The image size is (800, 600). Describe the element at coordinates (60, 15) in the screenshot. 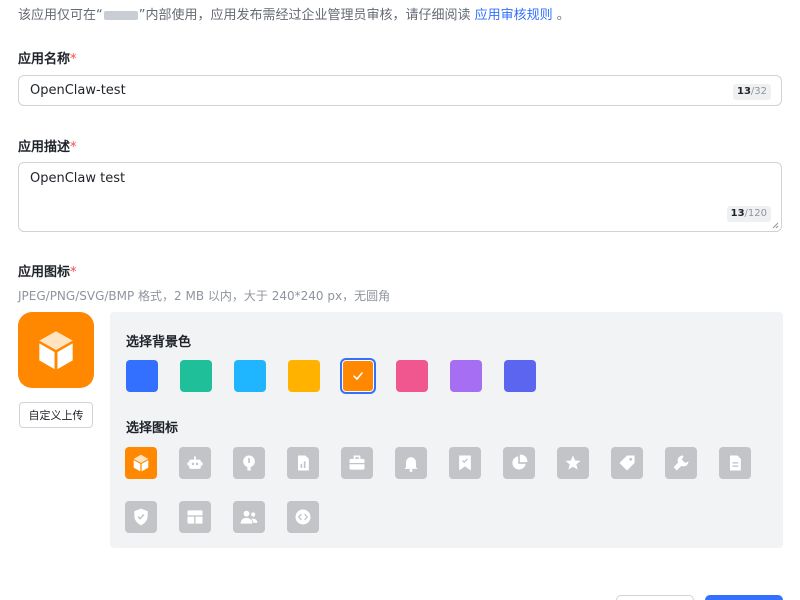

I see `notice-prefix: 该应用仅可在“` at that location.